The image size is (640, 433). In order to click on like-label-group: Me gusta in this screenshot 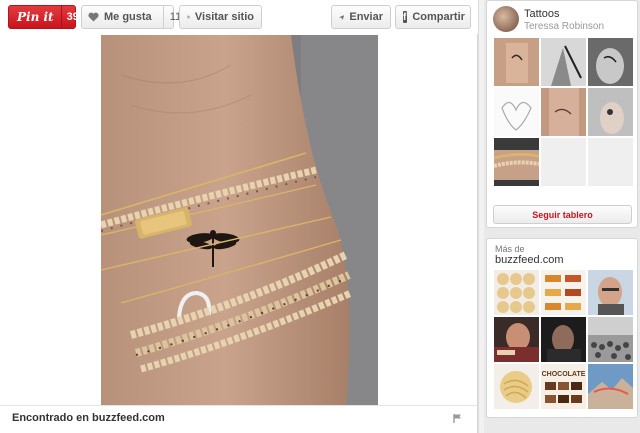, I will do `click(120, 17)`.